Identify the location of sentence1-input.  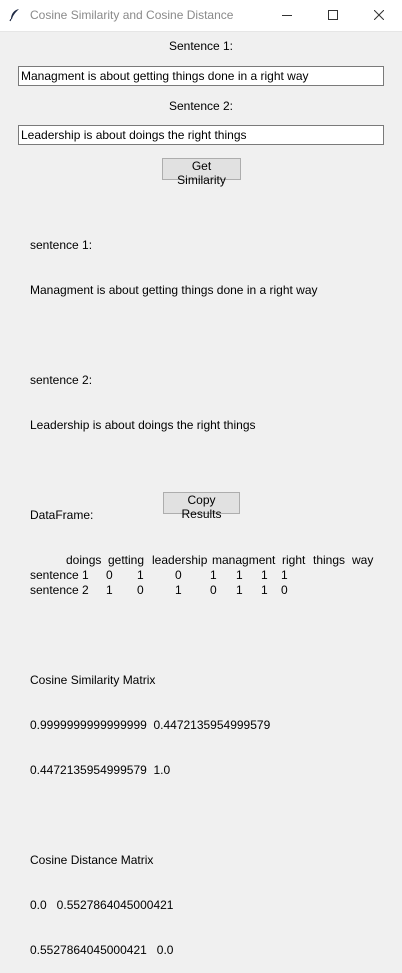
(201, 76).